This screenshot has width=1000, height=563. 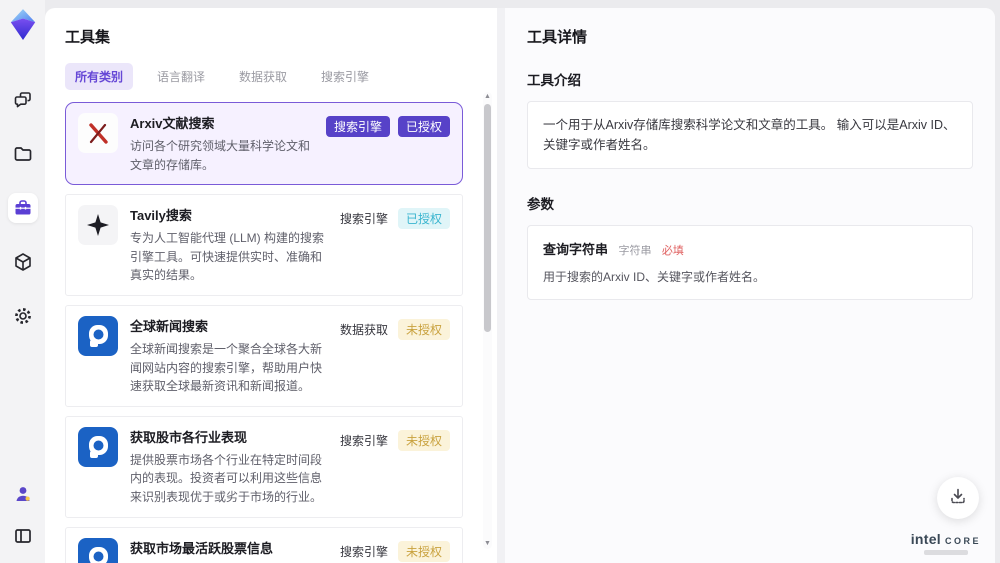 I want to click on rail-bottom, so click(x=23, y=515).